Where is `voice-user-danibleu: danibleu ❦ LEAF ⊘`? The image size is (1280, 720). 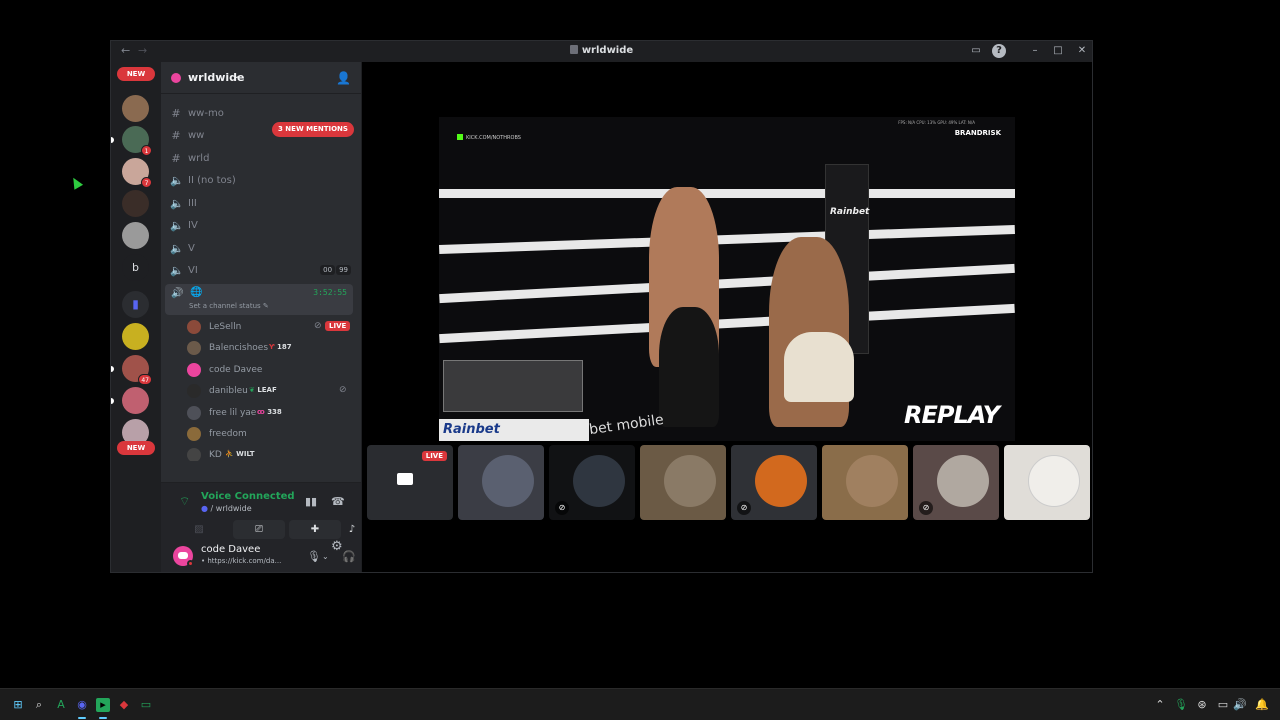
voice-user-danibleu: danibleu ❦ LEAF ⊘ is located at coordinates (272, 391).